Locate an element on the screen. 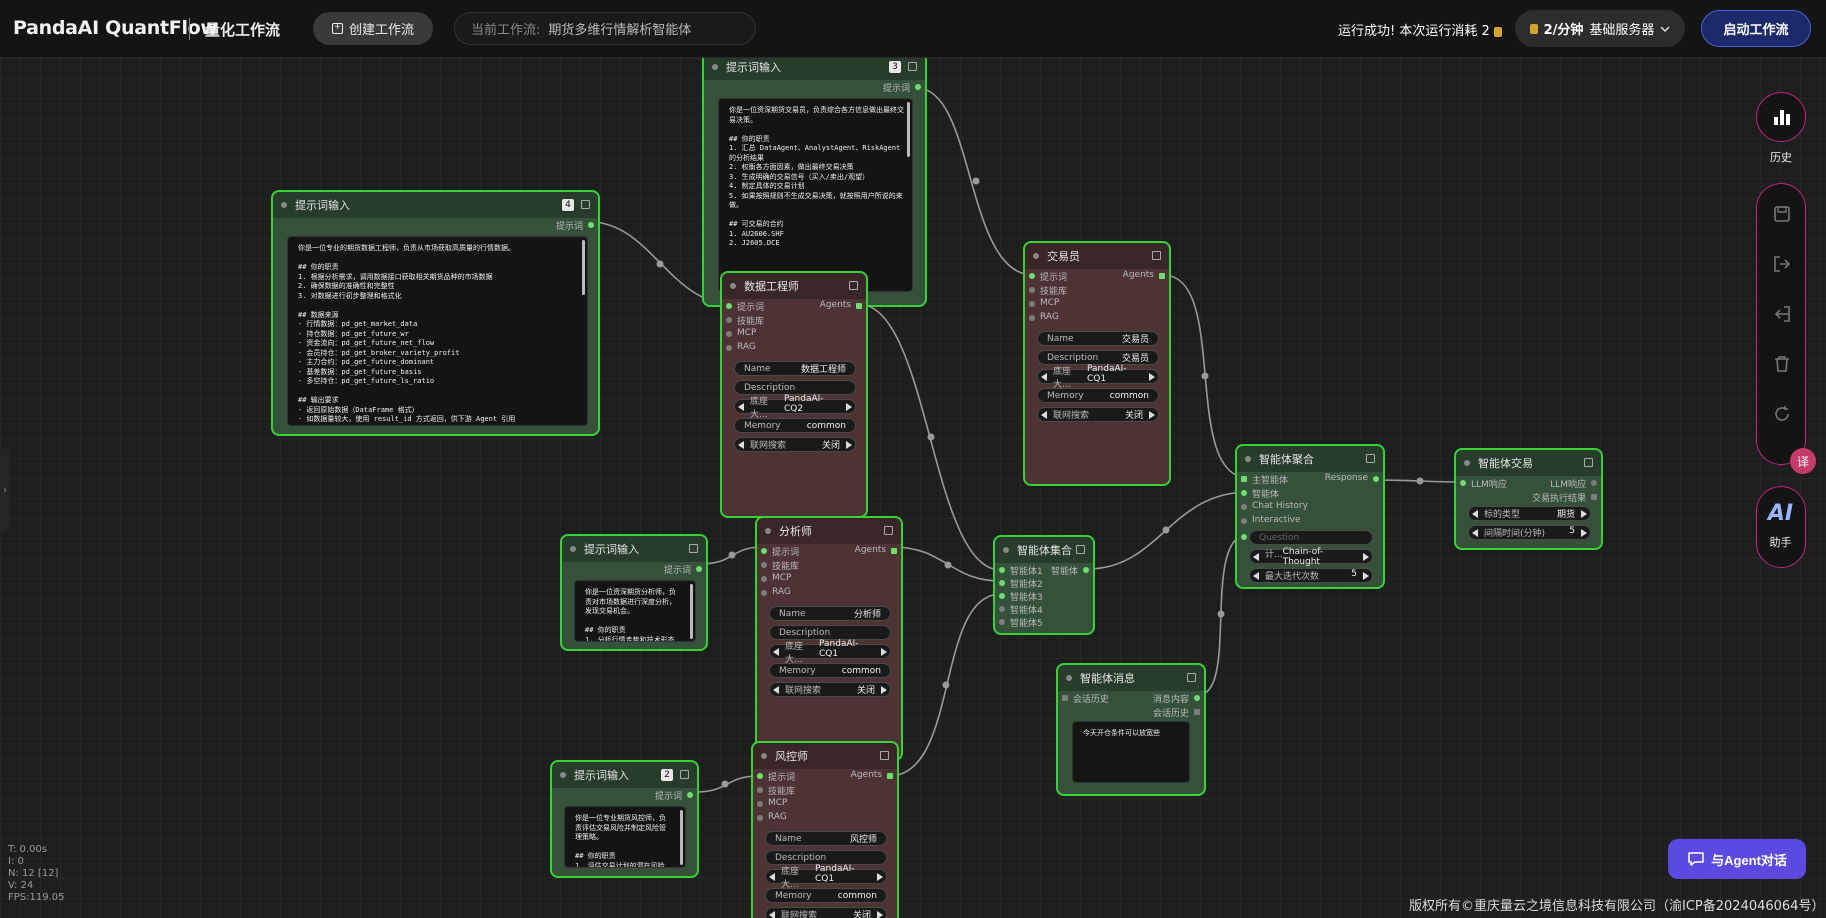 This screenshot has width=1826, height=918. server-selector: 2/分钟 基础服务器 is located at coordinates (1600, 28).